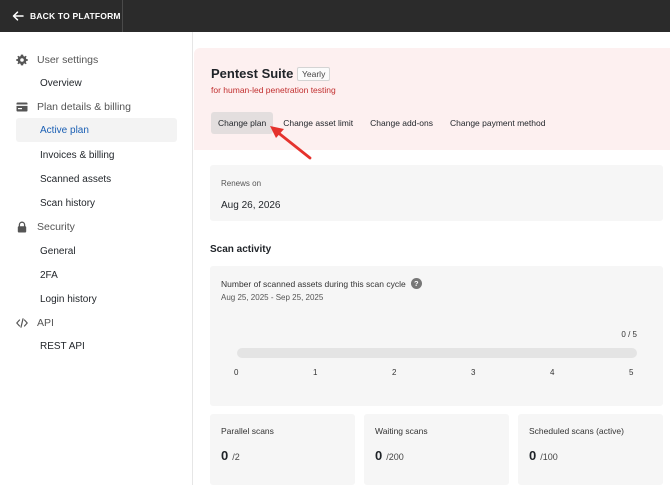  What do you see at coordinates (56, 227) in the screenshot?
I see `sidebar-group-label: Security` at bounding box center [56, 227].